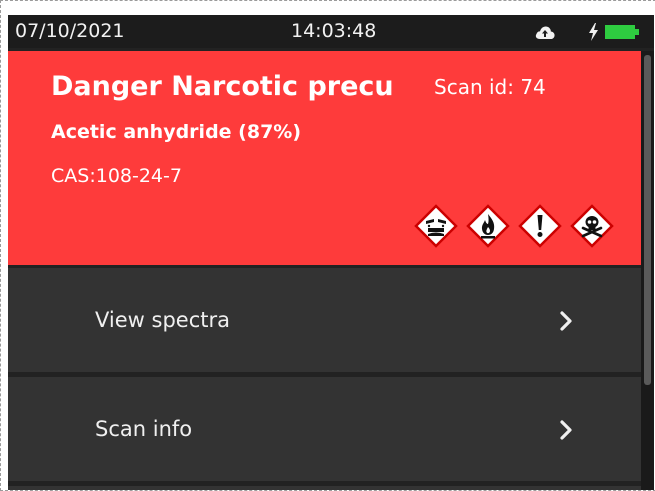  Describe the element at coordinates (324, 488) in the screenshot. I see `menu-item-partial` at that location.